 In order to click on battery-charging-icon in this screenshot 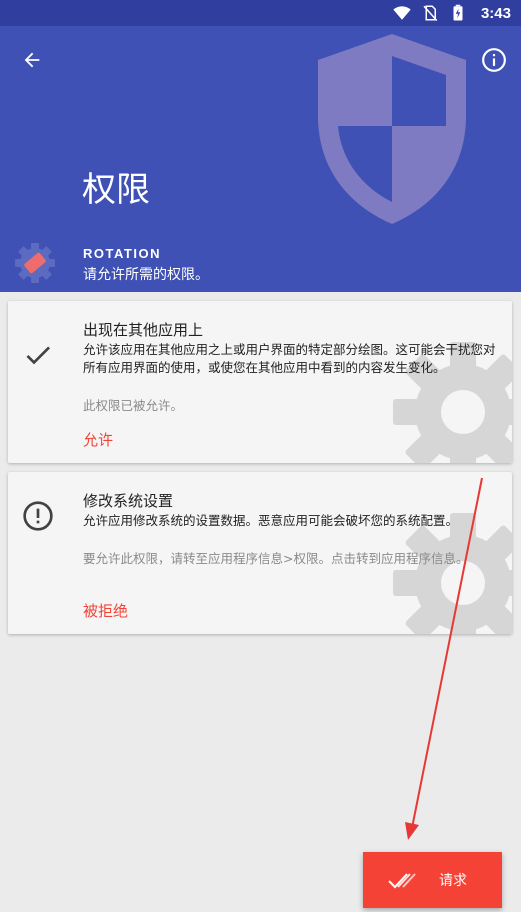, I will do `click(458, 12)`.